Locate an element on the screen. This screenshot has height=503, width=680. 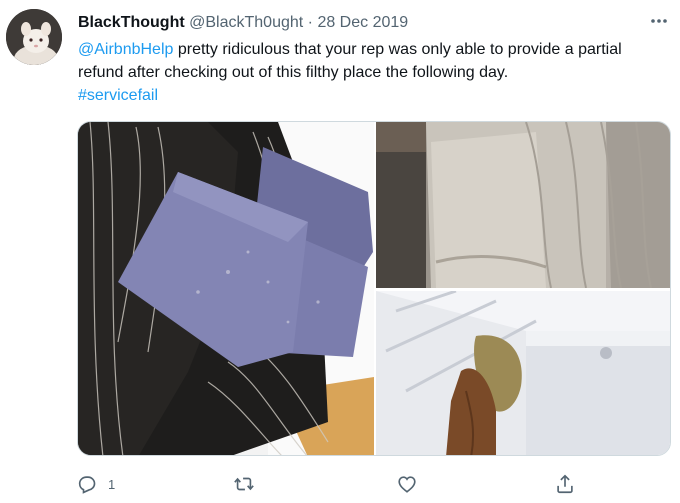
more-horizontal-icon is located at coordinates (659, 21).